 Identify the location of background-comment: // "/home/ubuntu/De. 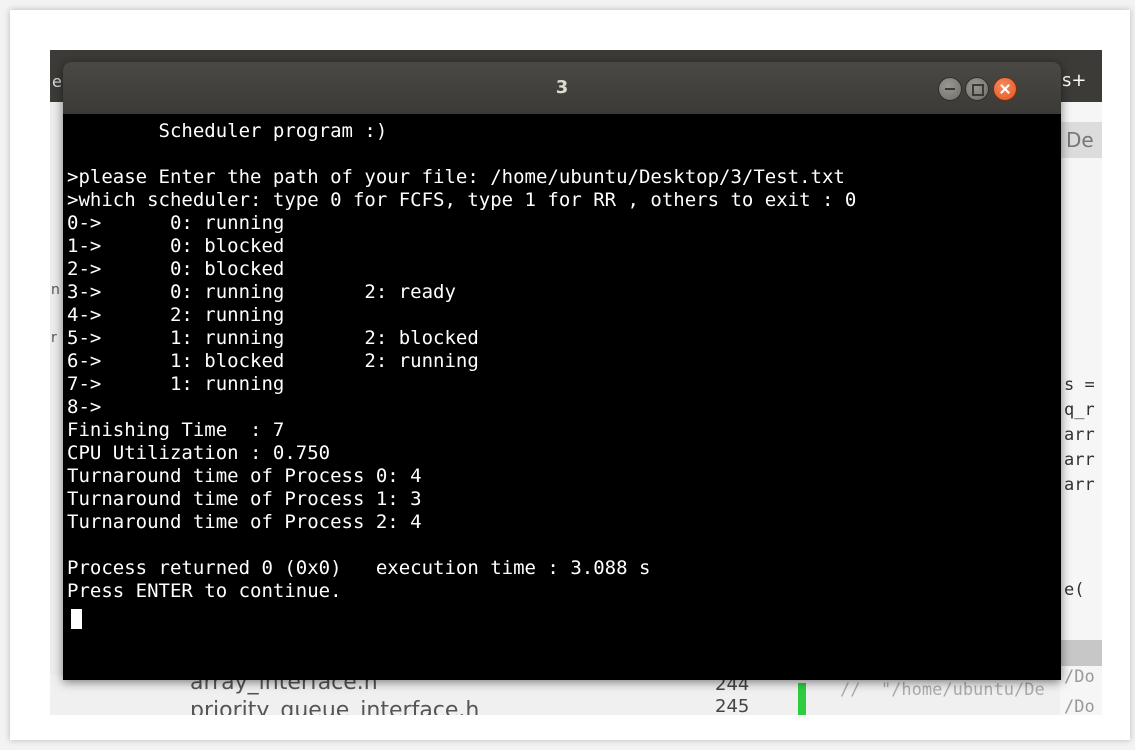
(942, 690).